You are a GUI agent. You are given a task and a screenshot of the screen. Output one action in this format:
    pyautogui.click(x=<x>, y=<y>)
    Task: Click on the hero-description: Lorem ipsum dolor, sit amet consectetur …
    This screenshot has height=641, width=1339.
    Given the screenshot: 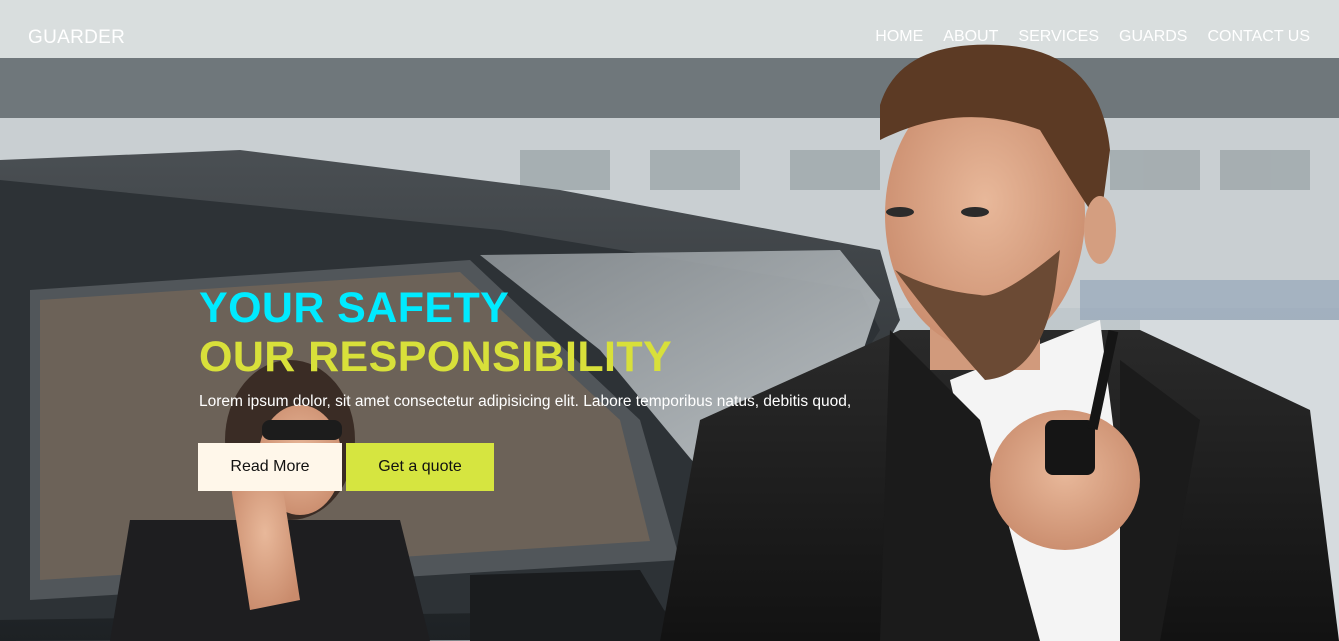 What is the action you would take?
    pyautogui.click(x=525, y=401)
    